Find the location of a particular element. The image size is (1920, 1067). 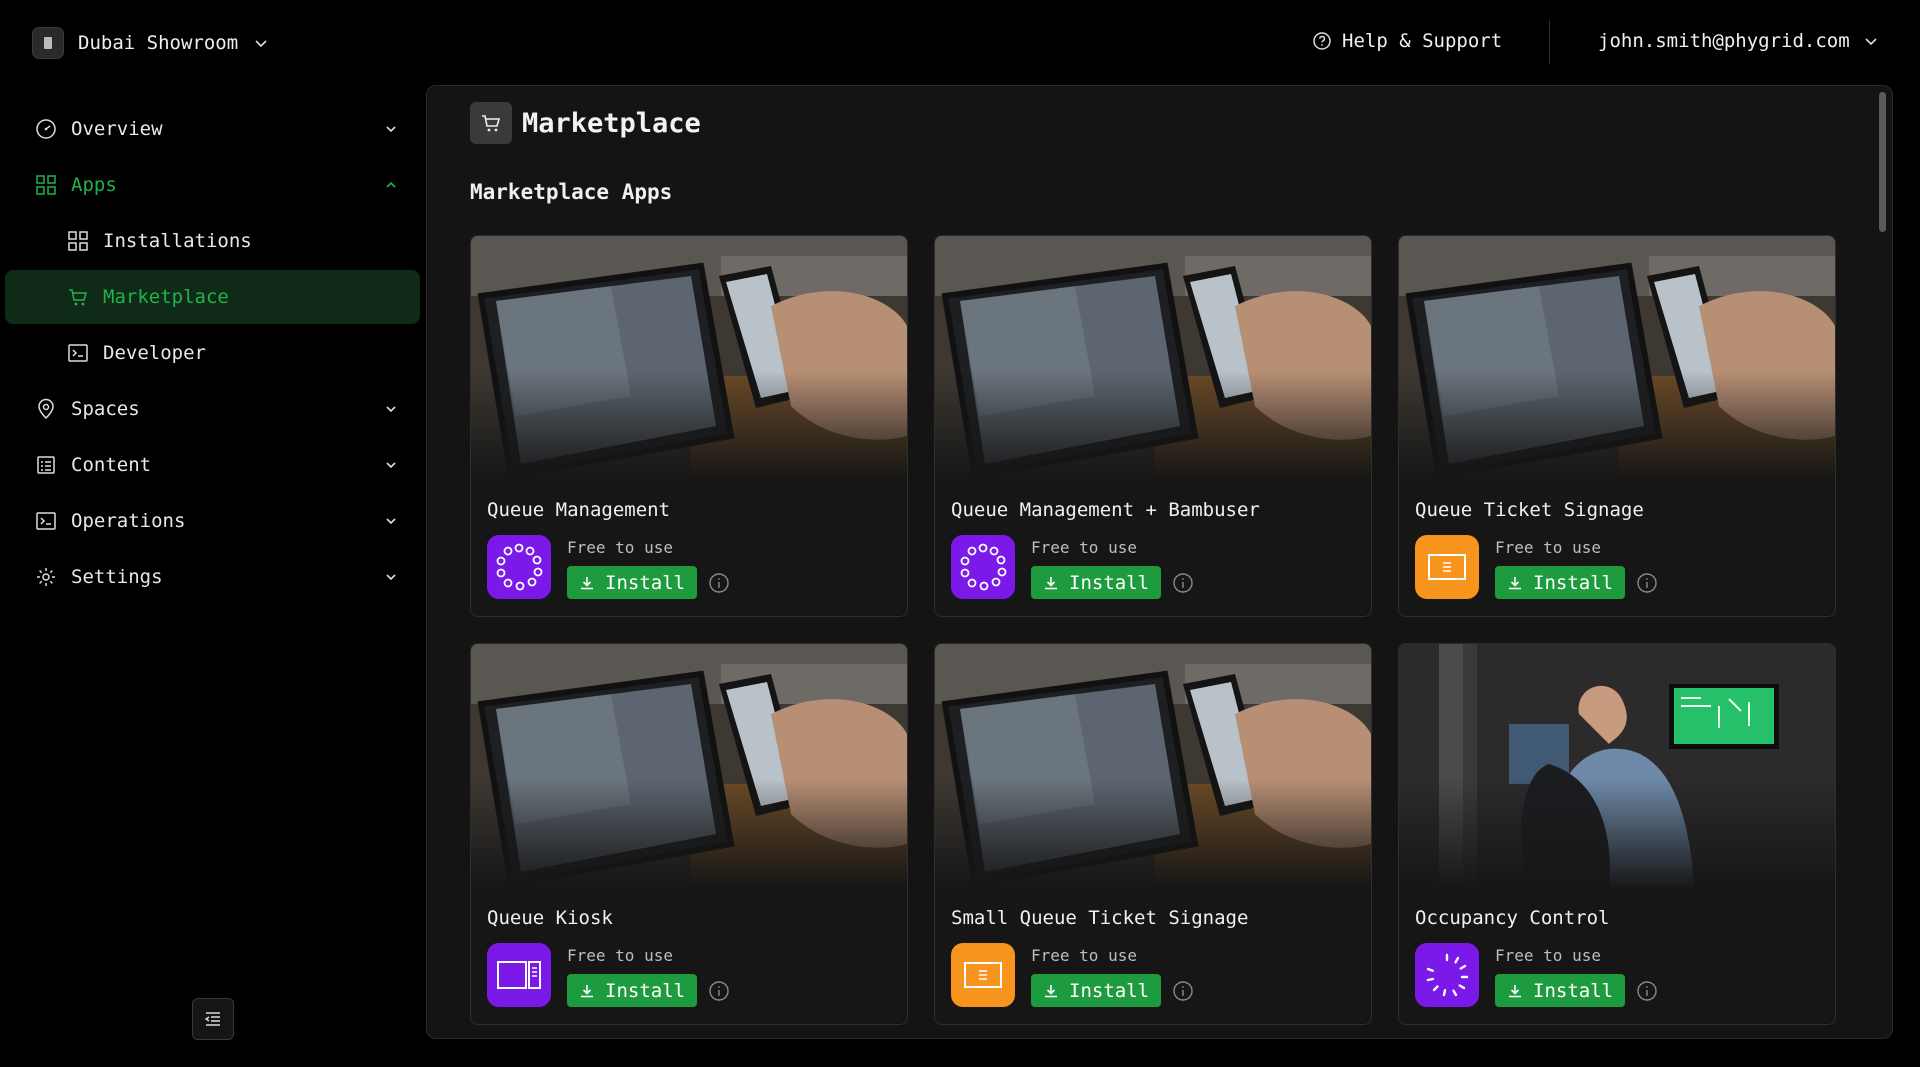

sidebar-item-label: Operations is located at coordinates (128, 521).